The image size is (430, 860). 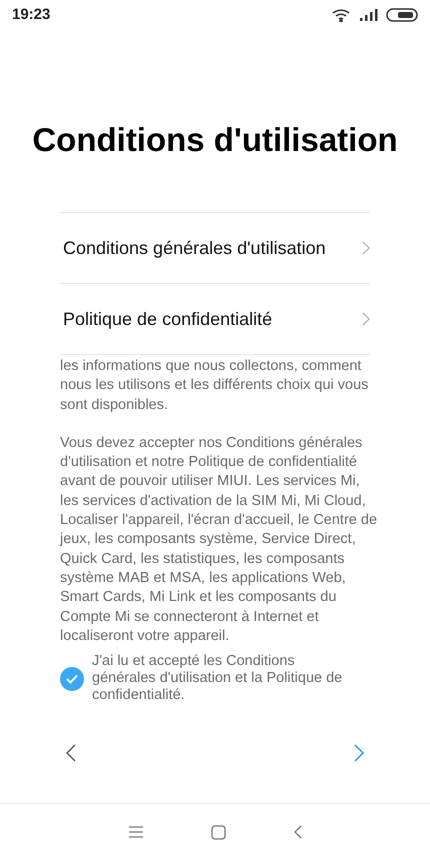 I want to click on terms-link: Politique de confidentialité, so click(x=215, y=319).